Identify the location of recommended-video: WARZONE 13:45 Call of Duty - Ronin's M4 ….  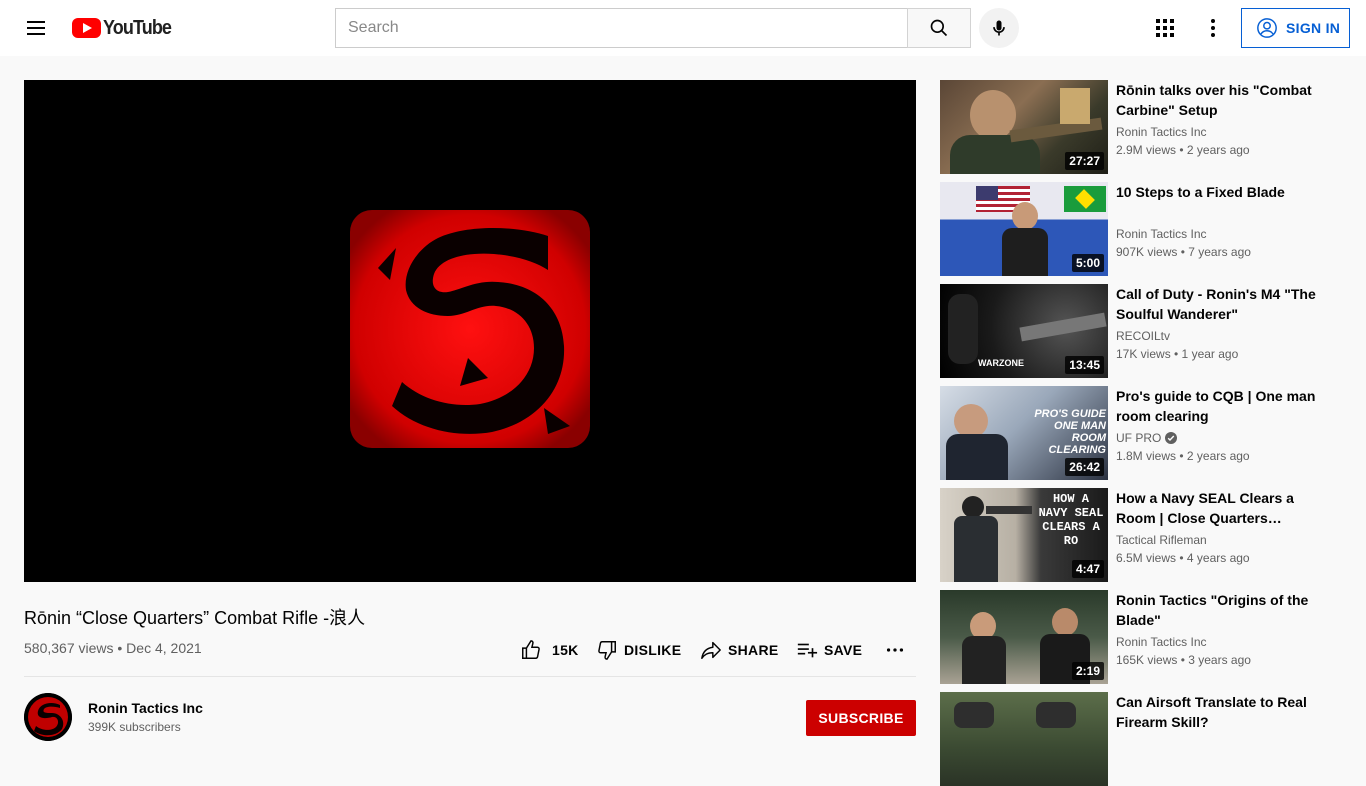
(1140, 331).